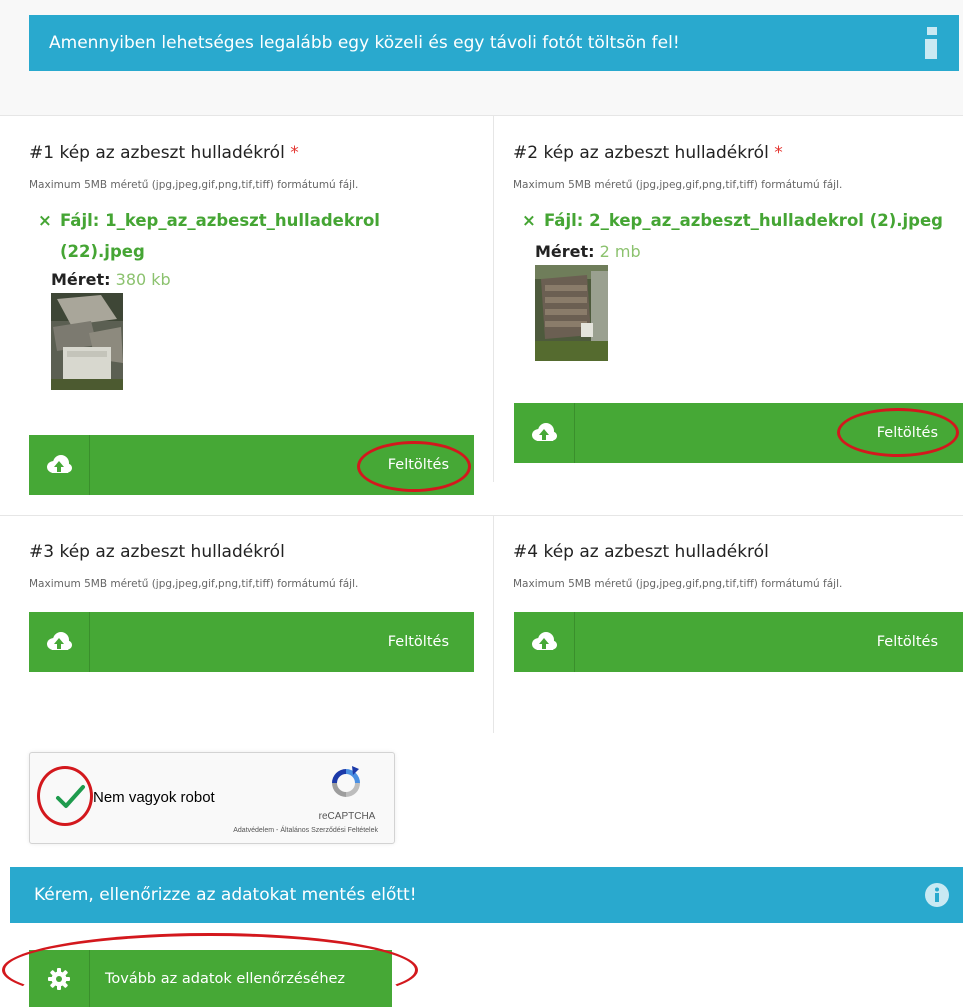 The width and height of the screenshot is (963, 1007). I want to click on file-name: Fájl: 1_kep_az_azbeszt_hulladekrol, so click(220, 220).